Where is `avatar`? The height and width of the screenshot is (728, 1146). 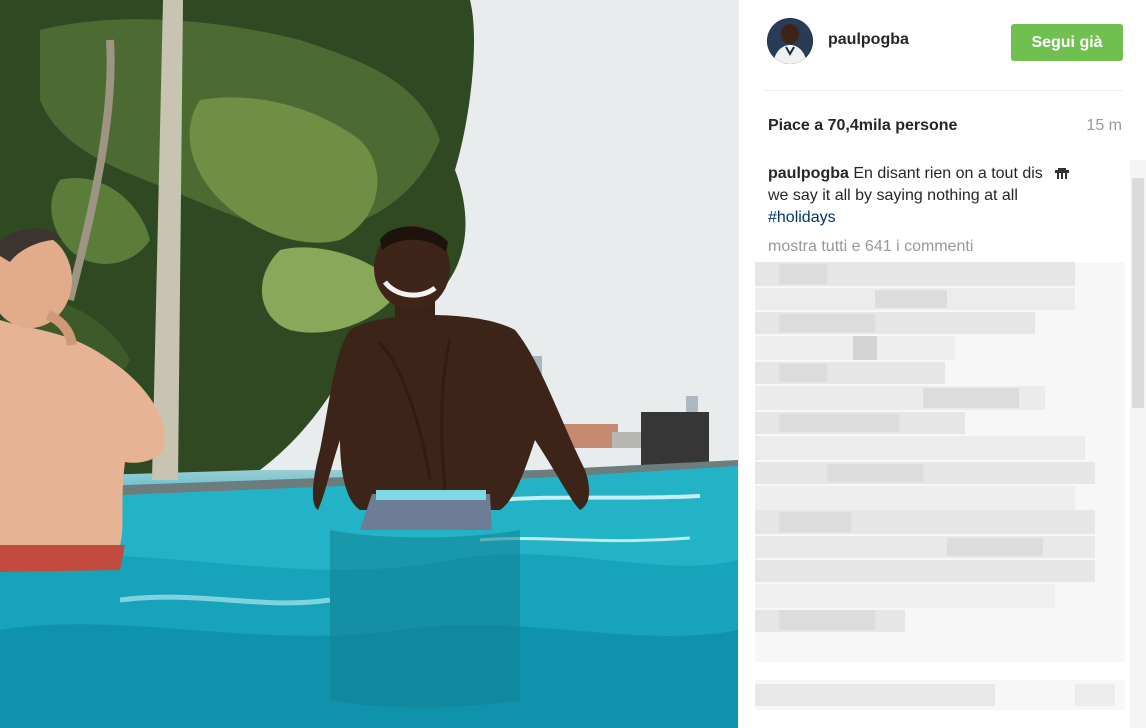
avatar is located at coordinates (790, 41).